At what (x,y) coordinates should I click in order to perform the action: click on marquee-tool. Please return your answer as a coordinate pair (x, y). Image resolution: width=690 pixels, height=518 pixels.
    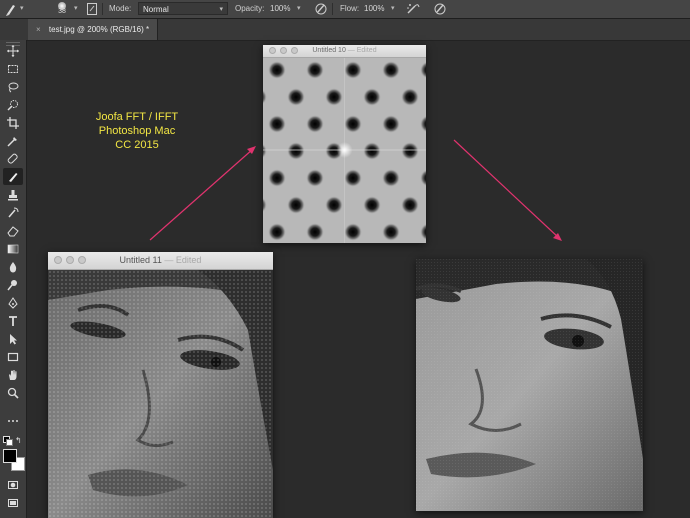
    Looking at the image, I should click on (13, 68).